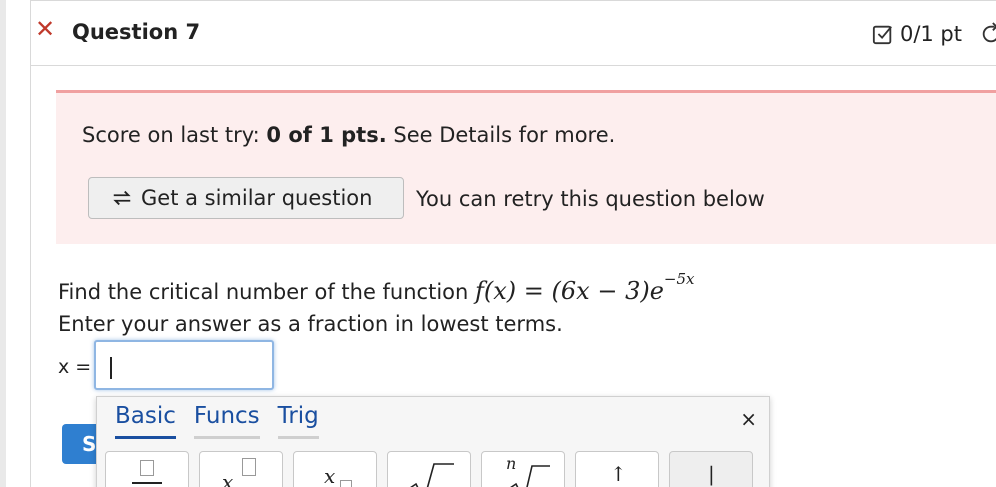 This screenshot has height=487, width=996. Describe the element at coordinates (136, 32) in the screenshot. I see `question-title: Question 7` at that location.